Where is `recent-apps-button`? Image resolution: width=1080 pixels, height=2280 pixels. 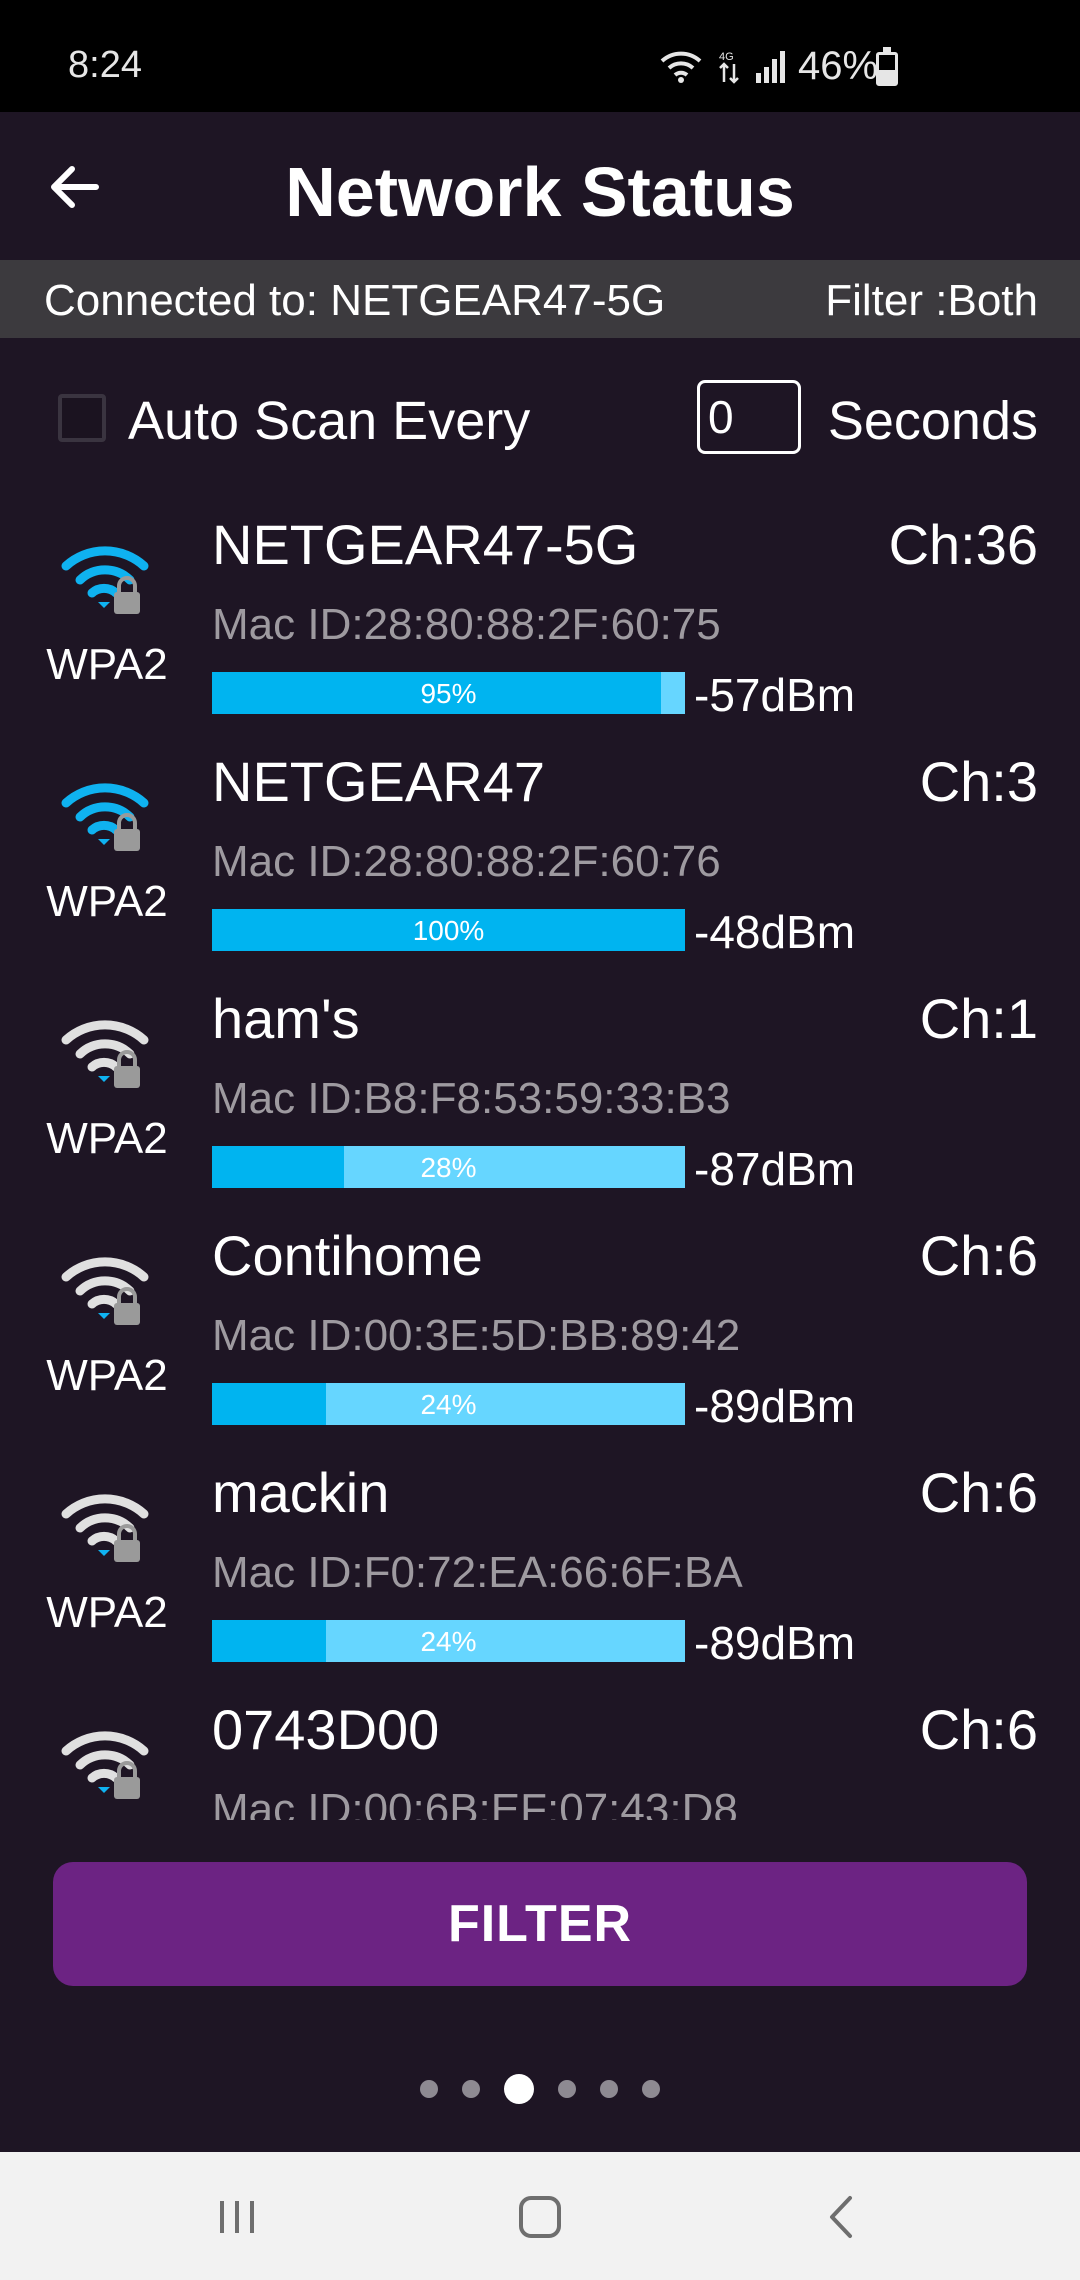
recent-apps-button is located at coordinates (237, 2217).